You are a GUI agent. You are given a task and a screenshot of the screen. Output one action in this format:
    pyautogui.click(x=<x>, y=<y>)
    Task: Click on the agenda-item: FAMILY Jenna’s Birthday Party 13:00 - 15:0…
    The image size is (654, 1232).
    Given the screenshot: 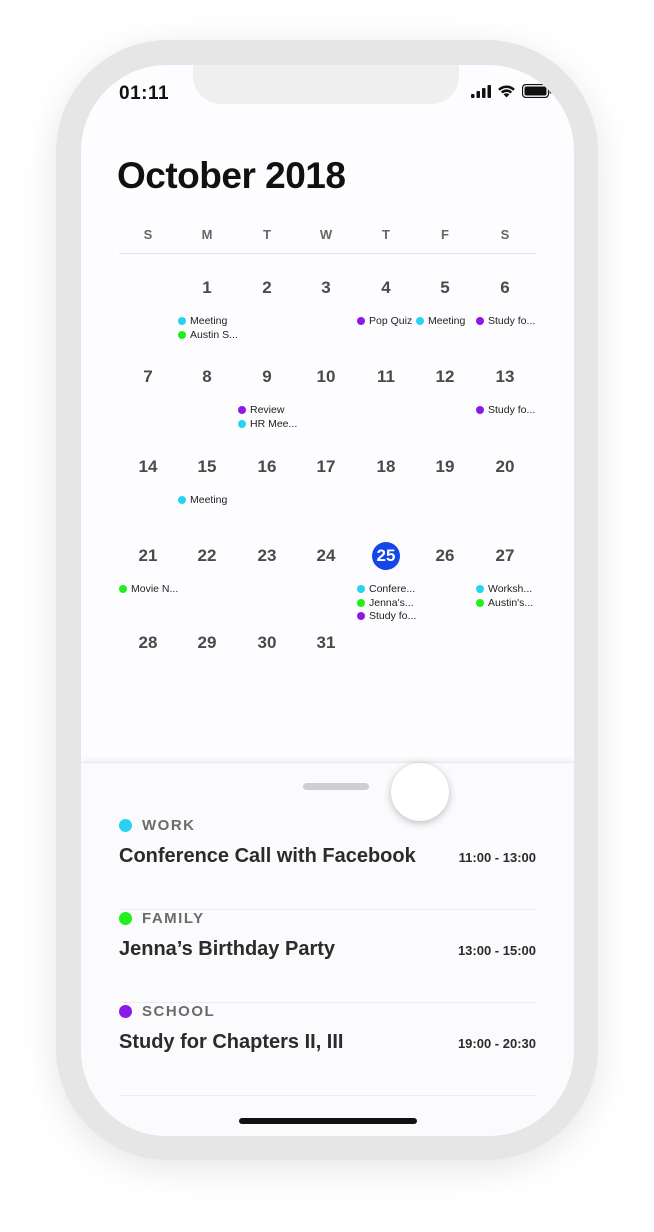 What is the action you would take?
    pyautogui.click(x=327, y=956)
    